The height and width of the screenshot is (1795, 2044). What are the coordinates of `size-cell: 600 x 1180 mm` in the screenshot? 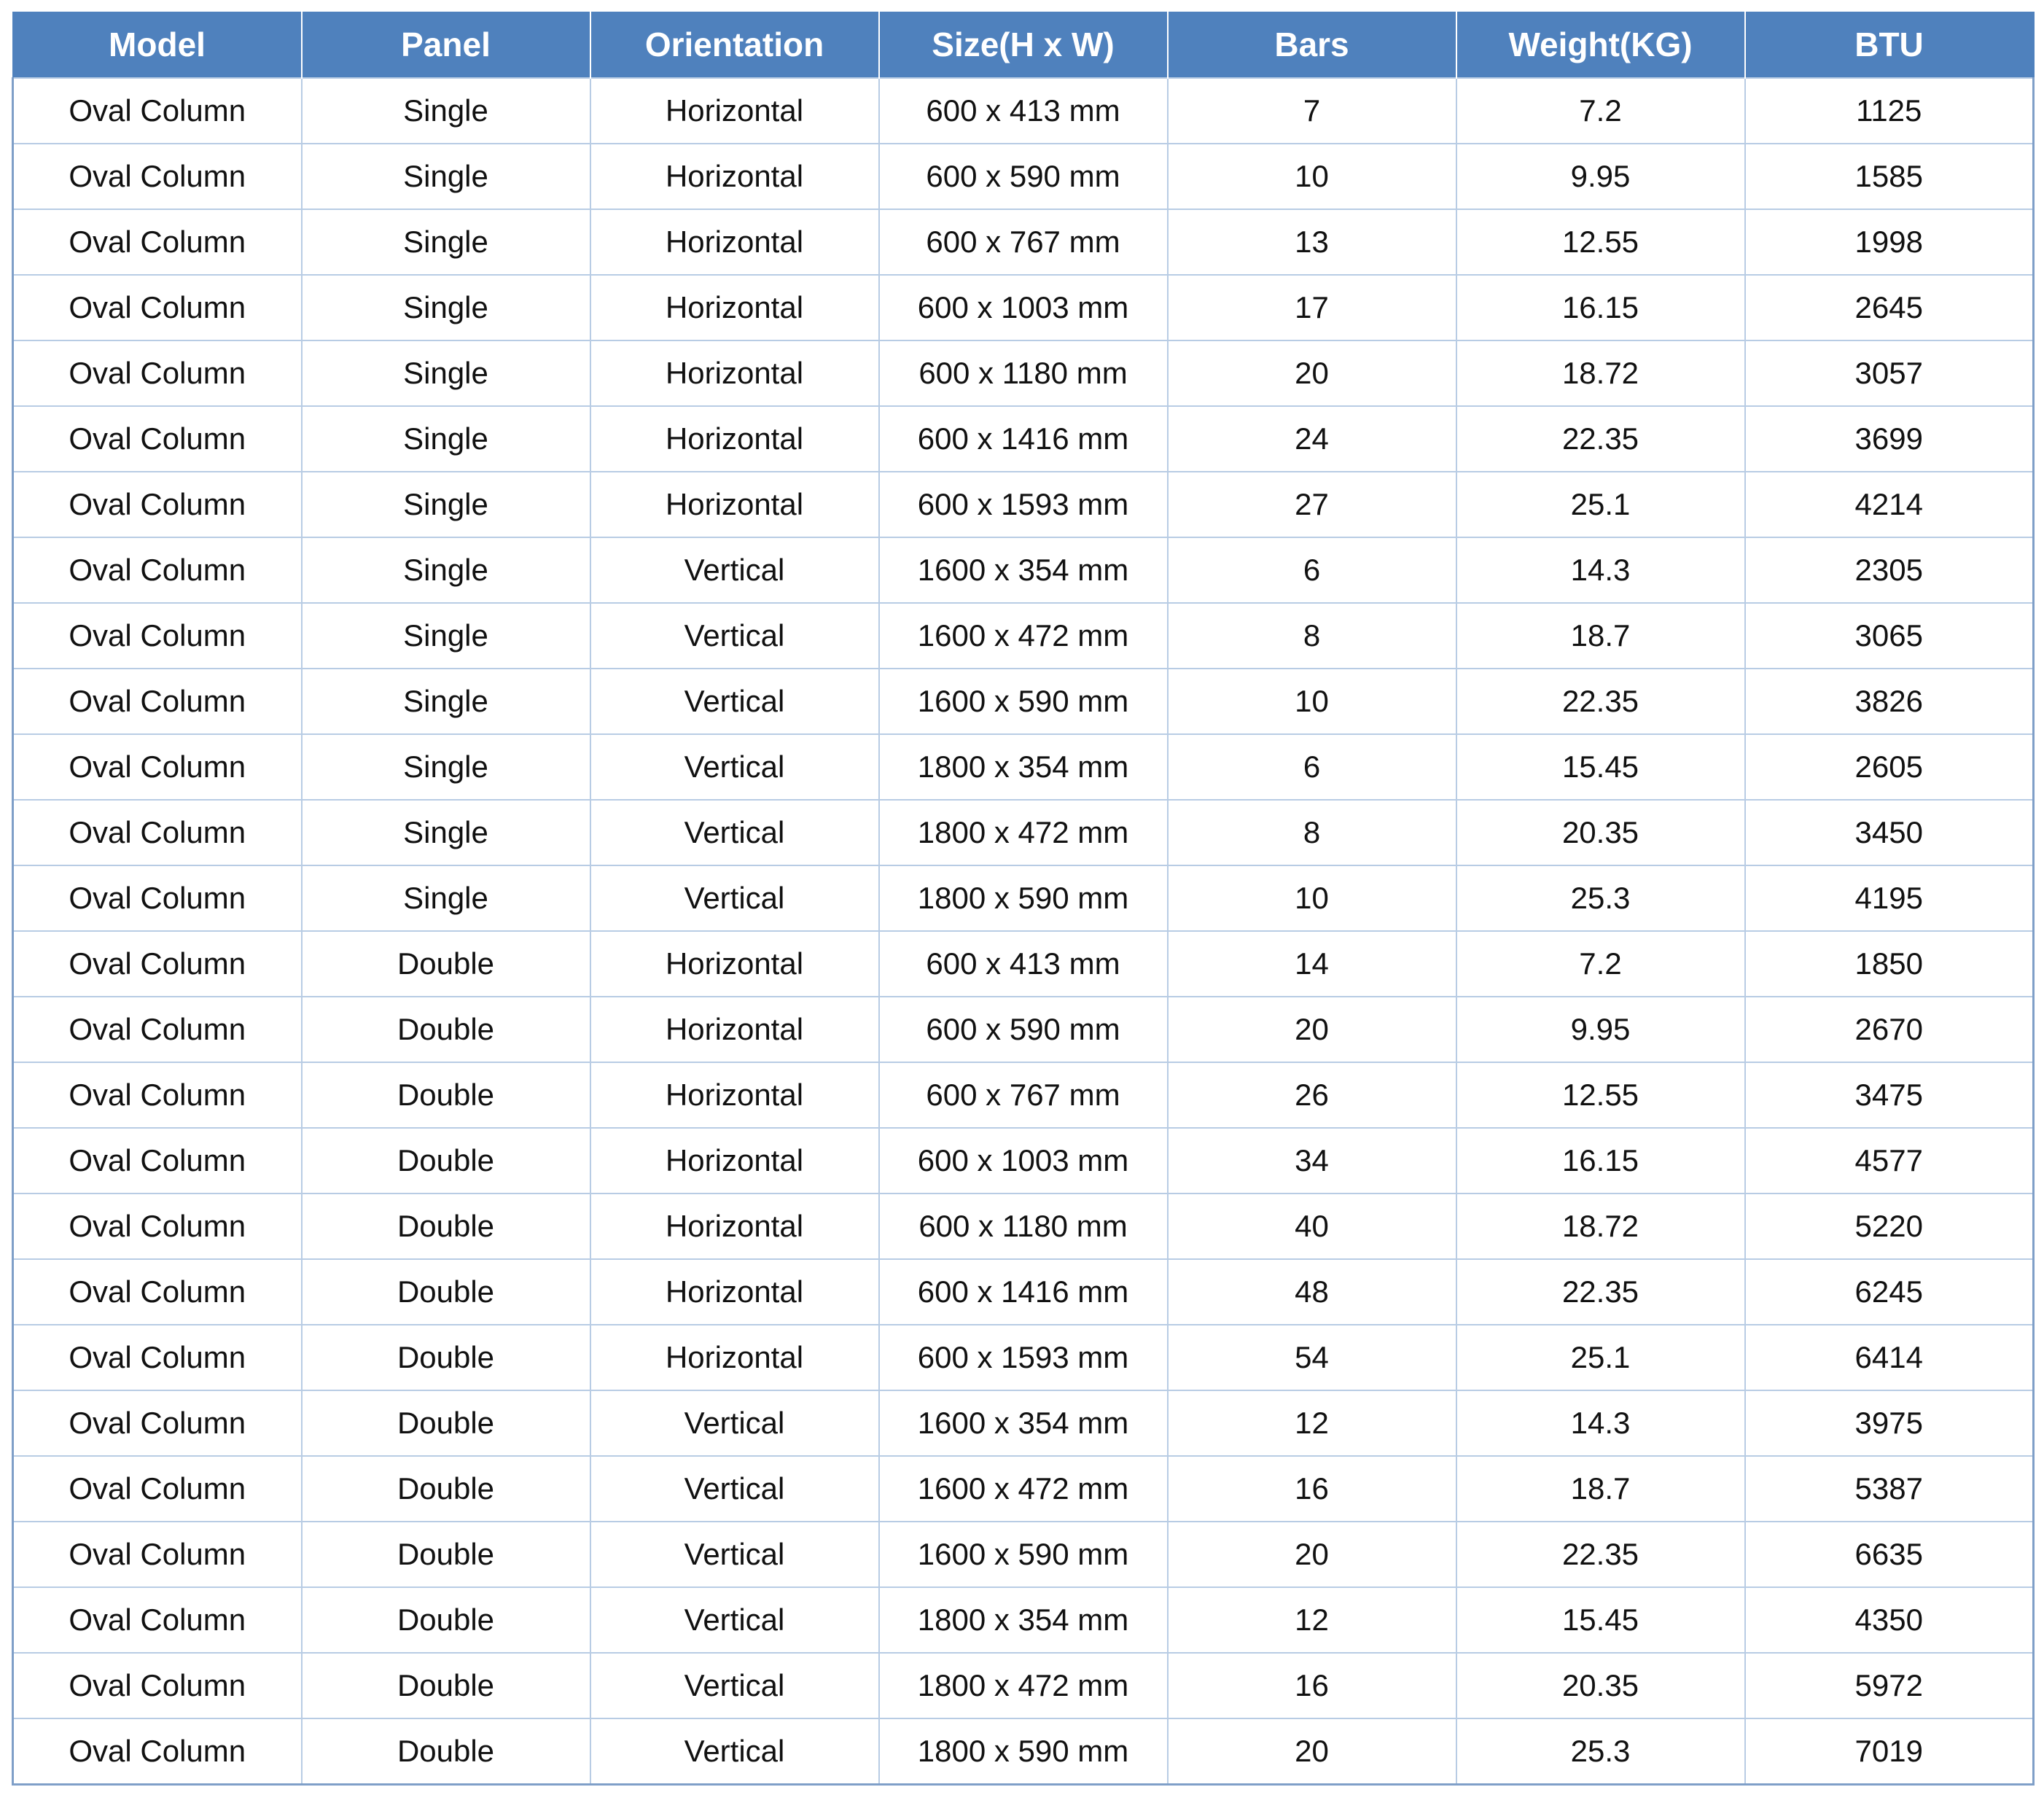 It's located at (1023, 373).